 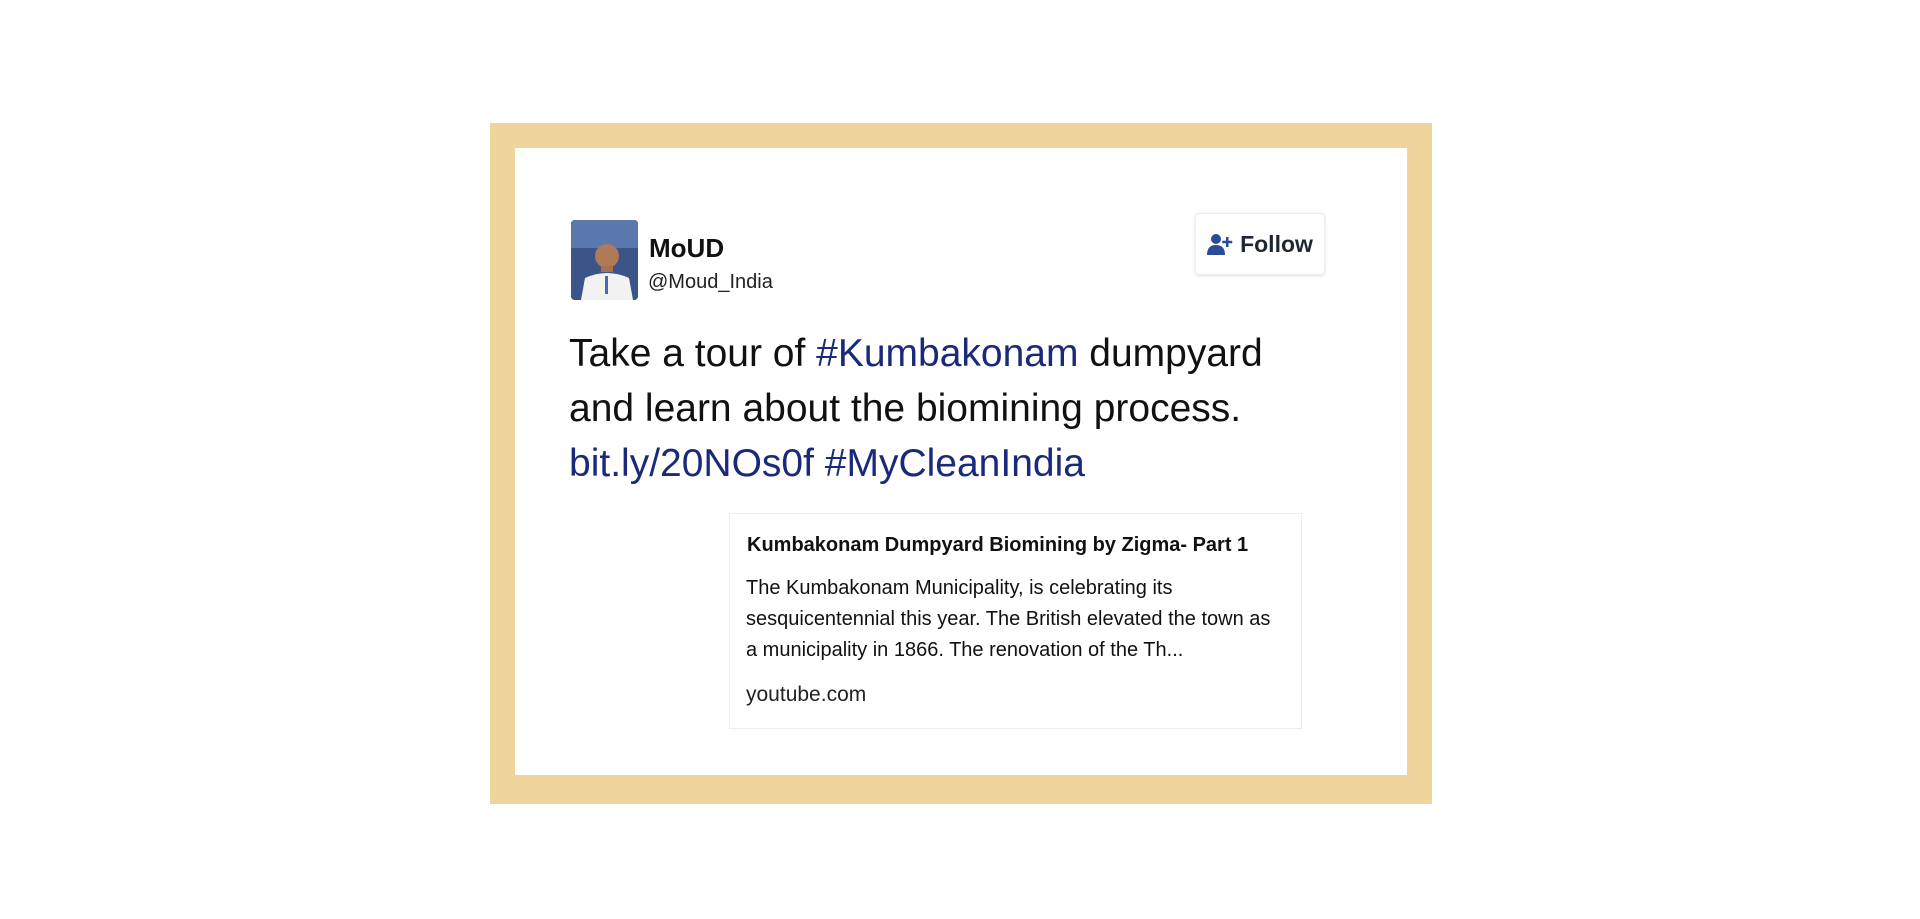 I want to click on follow-button: Follow, so click(x=1260, y=244).